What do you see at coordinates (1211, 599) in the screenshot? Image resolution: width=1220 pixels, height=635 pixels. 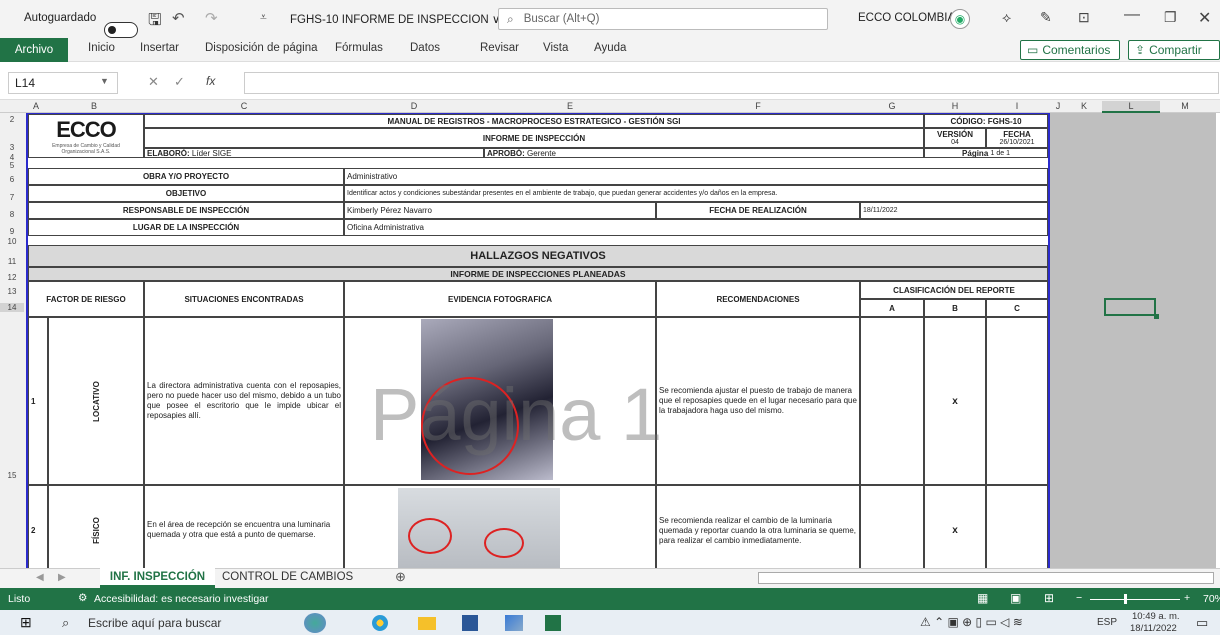 I see `zoom-level: 70%` at bounding box center [1211, 599].